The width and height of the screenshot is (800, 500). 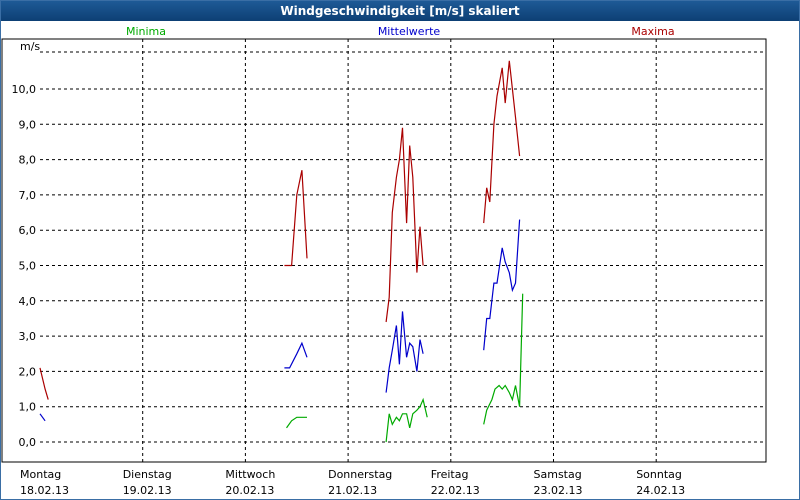 I want to click on y-tick-label: 9,0, so click(x=28, y=124).